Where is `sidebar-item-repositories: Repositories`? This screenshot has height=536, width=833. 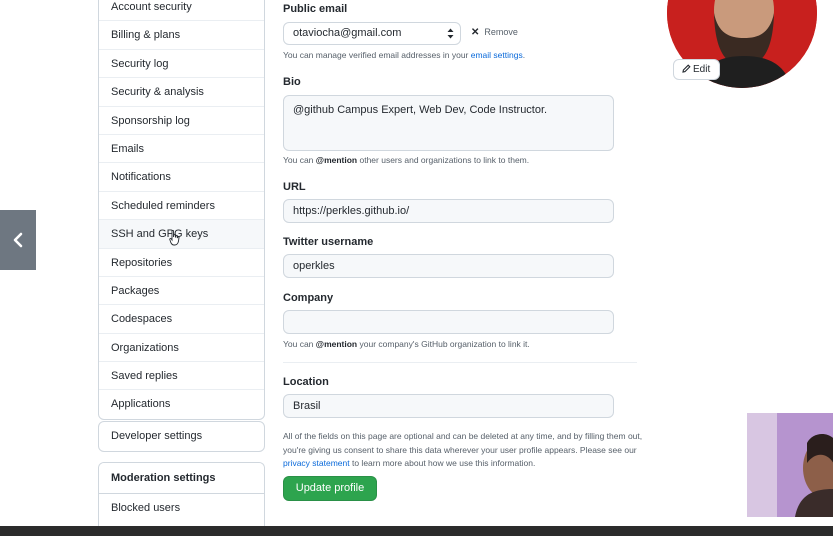
sidebar-item-repositories: Repositories is located at coordinates (181, 263).